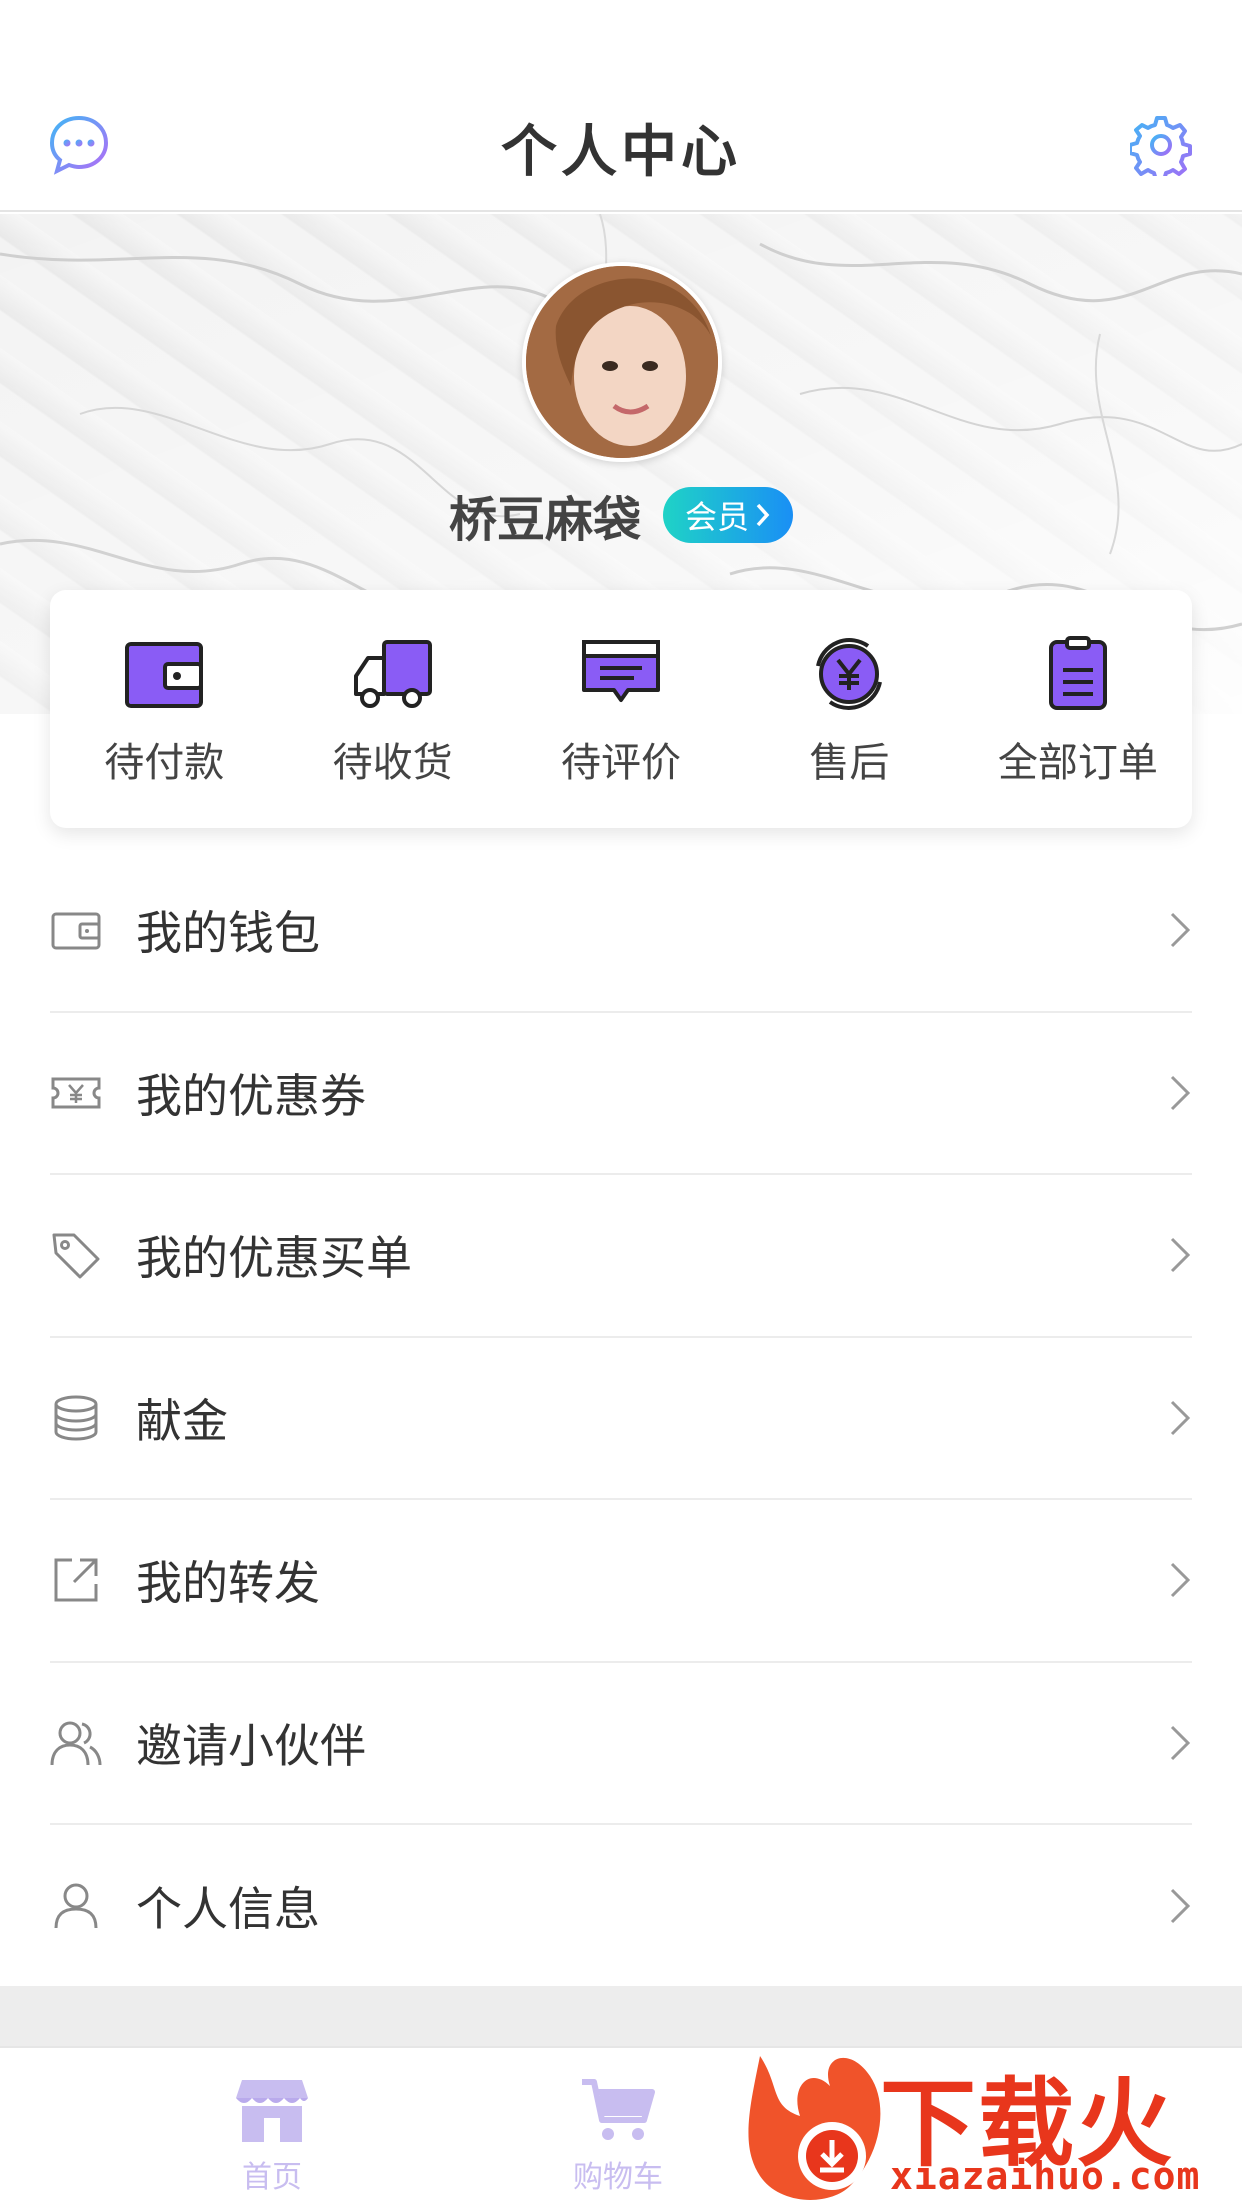 The image size is (1242, 2208). What do you see at coordinates (621, 1094) in the screenshot?
I see `menu-item-coupons: 我的优惠券` at bounding box center [621, 1094].